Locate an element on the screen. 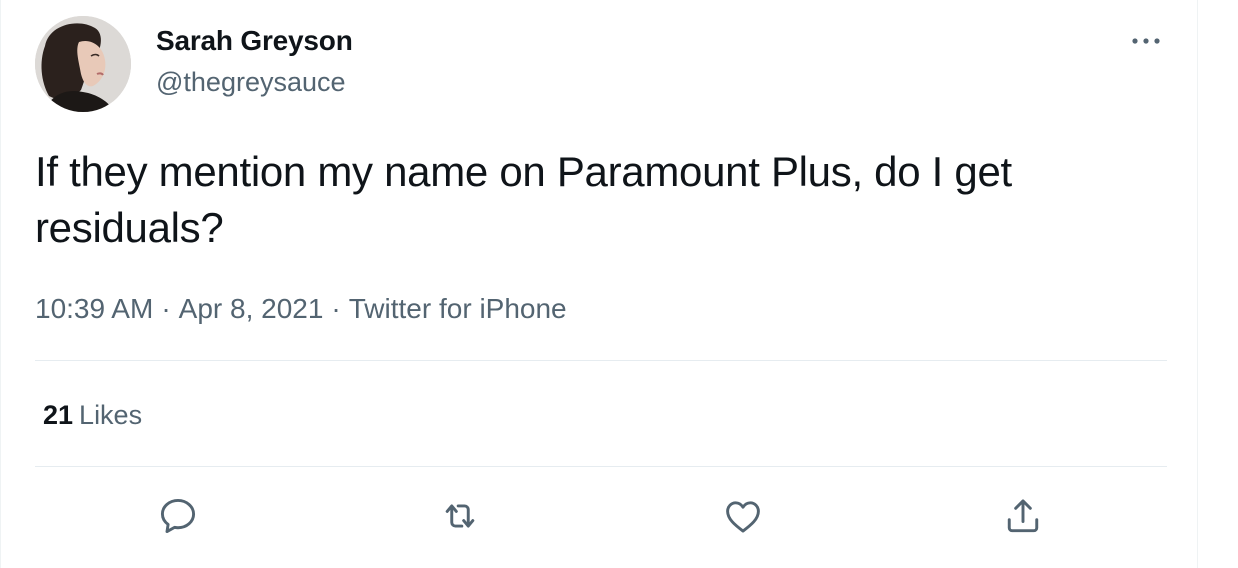 This screenshot has height=568, width=1238. more-options-glyph is located at coordinates (1146, 41).